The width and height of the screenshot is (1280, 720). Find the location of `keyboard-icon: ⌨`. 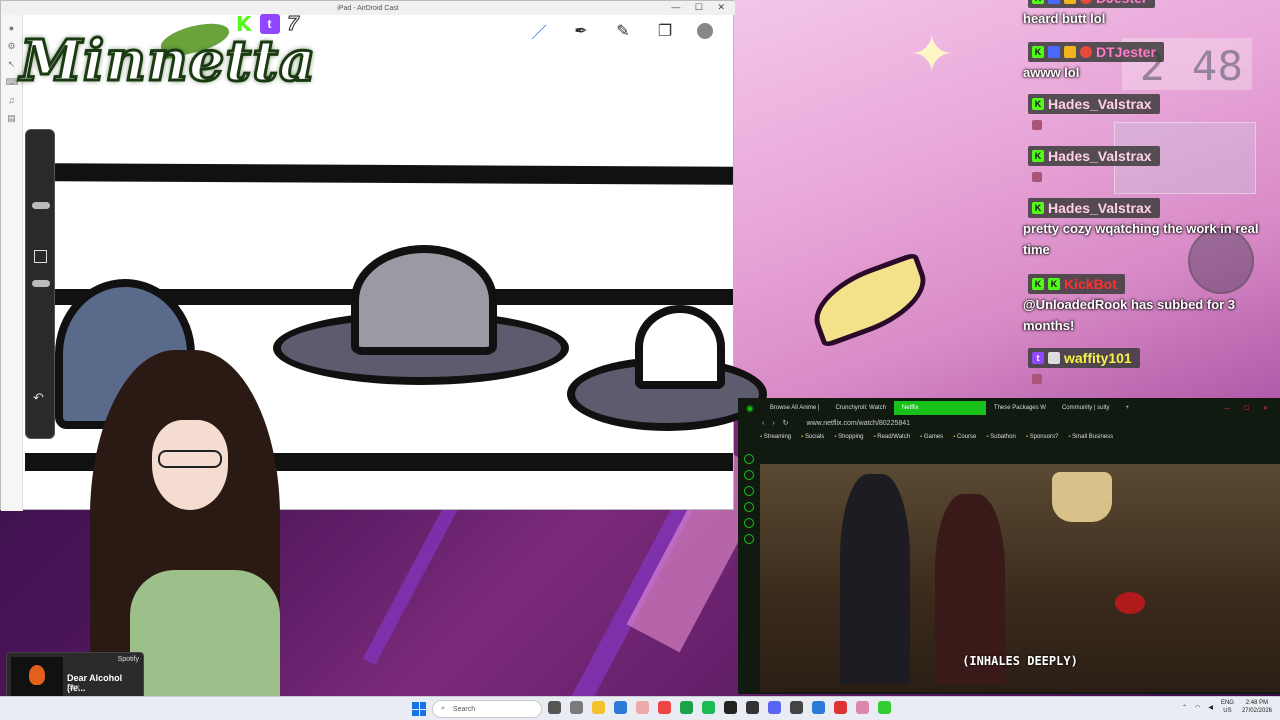

keyboard-icon: ⌨ is located at coordinates (12, 82).